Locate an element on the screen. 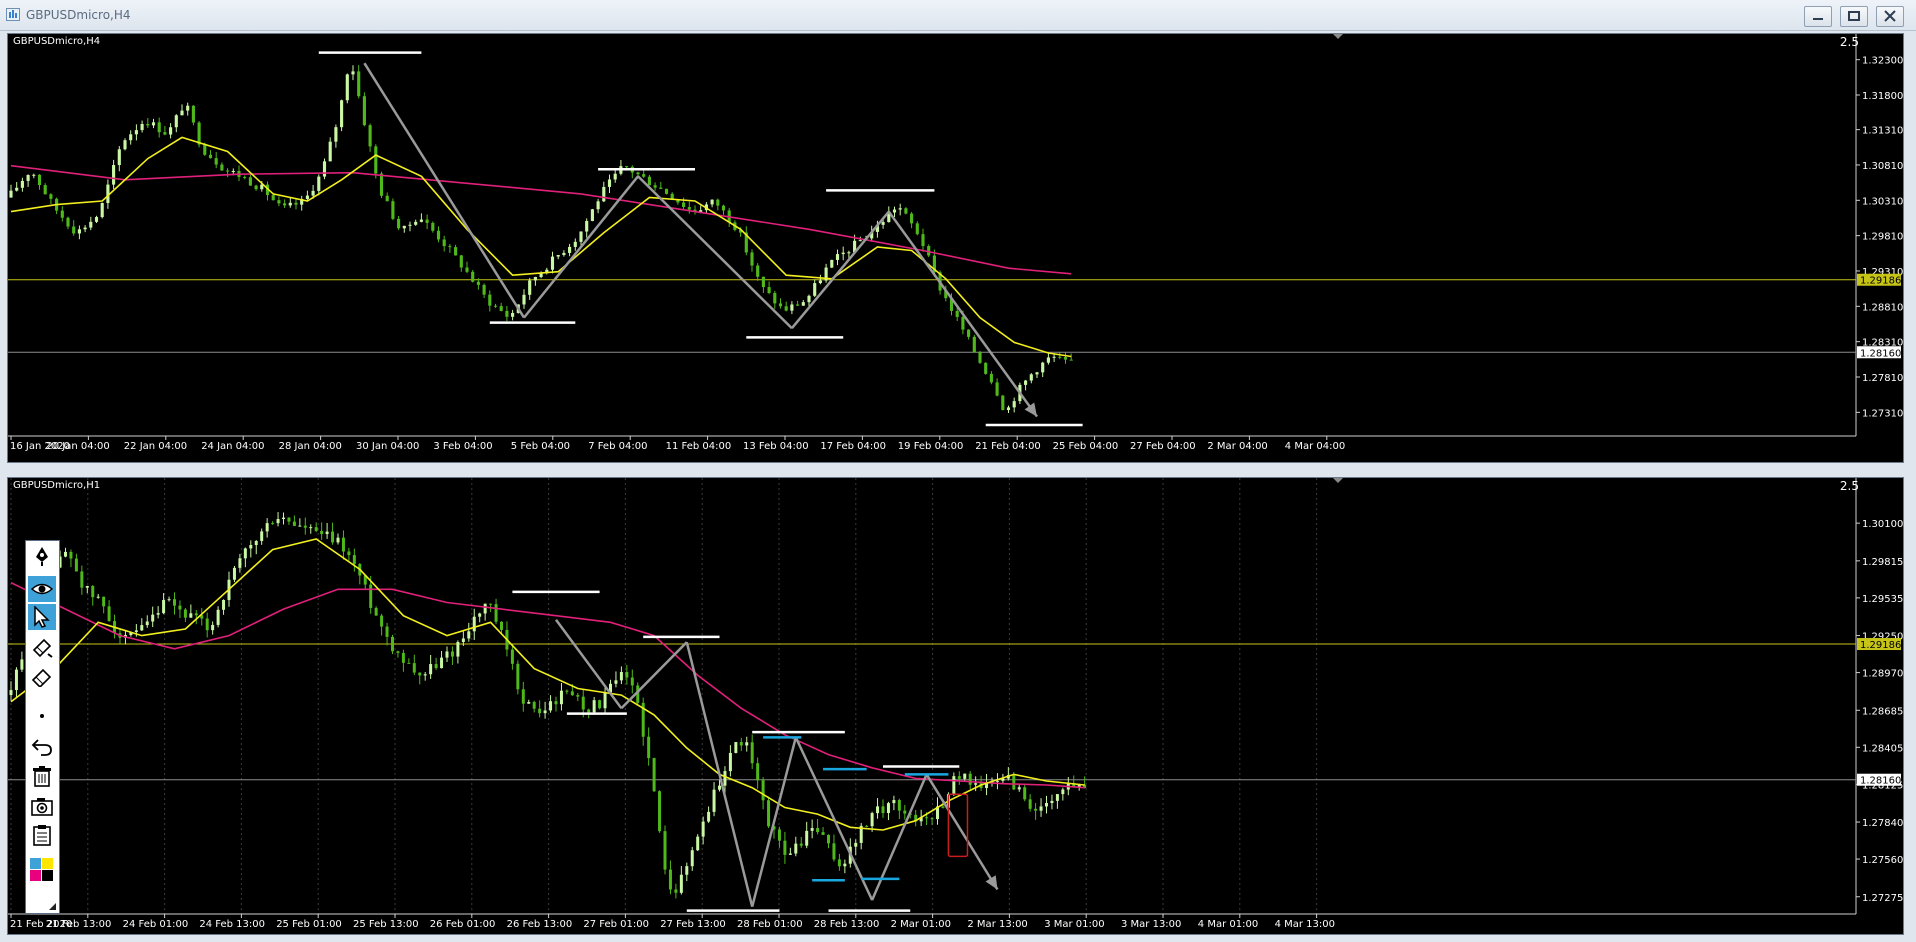 The height and width of the screenshot is (942, 1916). date-tick-label: 5 Feb 04:00 is located at coordinates (540, 446).